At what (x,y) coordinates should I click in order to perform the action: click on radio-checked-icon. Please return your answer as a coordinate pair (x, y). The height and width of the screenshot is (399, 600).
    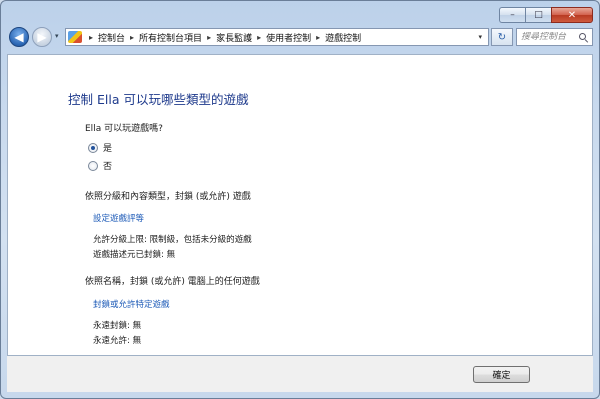
    Looking at the image, I should click on (93, 147).